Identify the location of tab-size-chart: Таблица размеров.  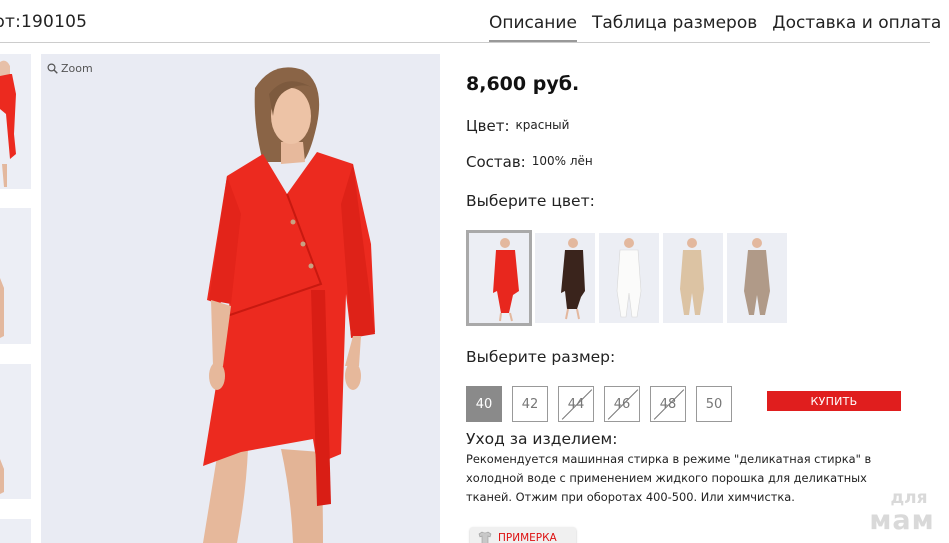
(674, 27).